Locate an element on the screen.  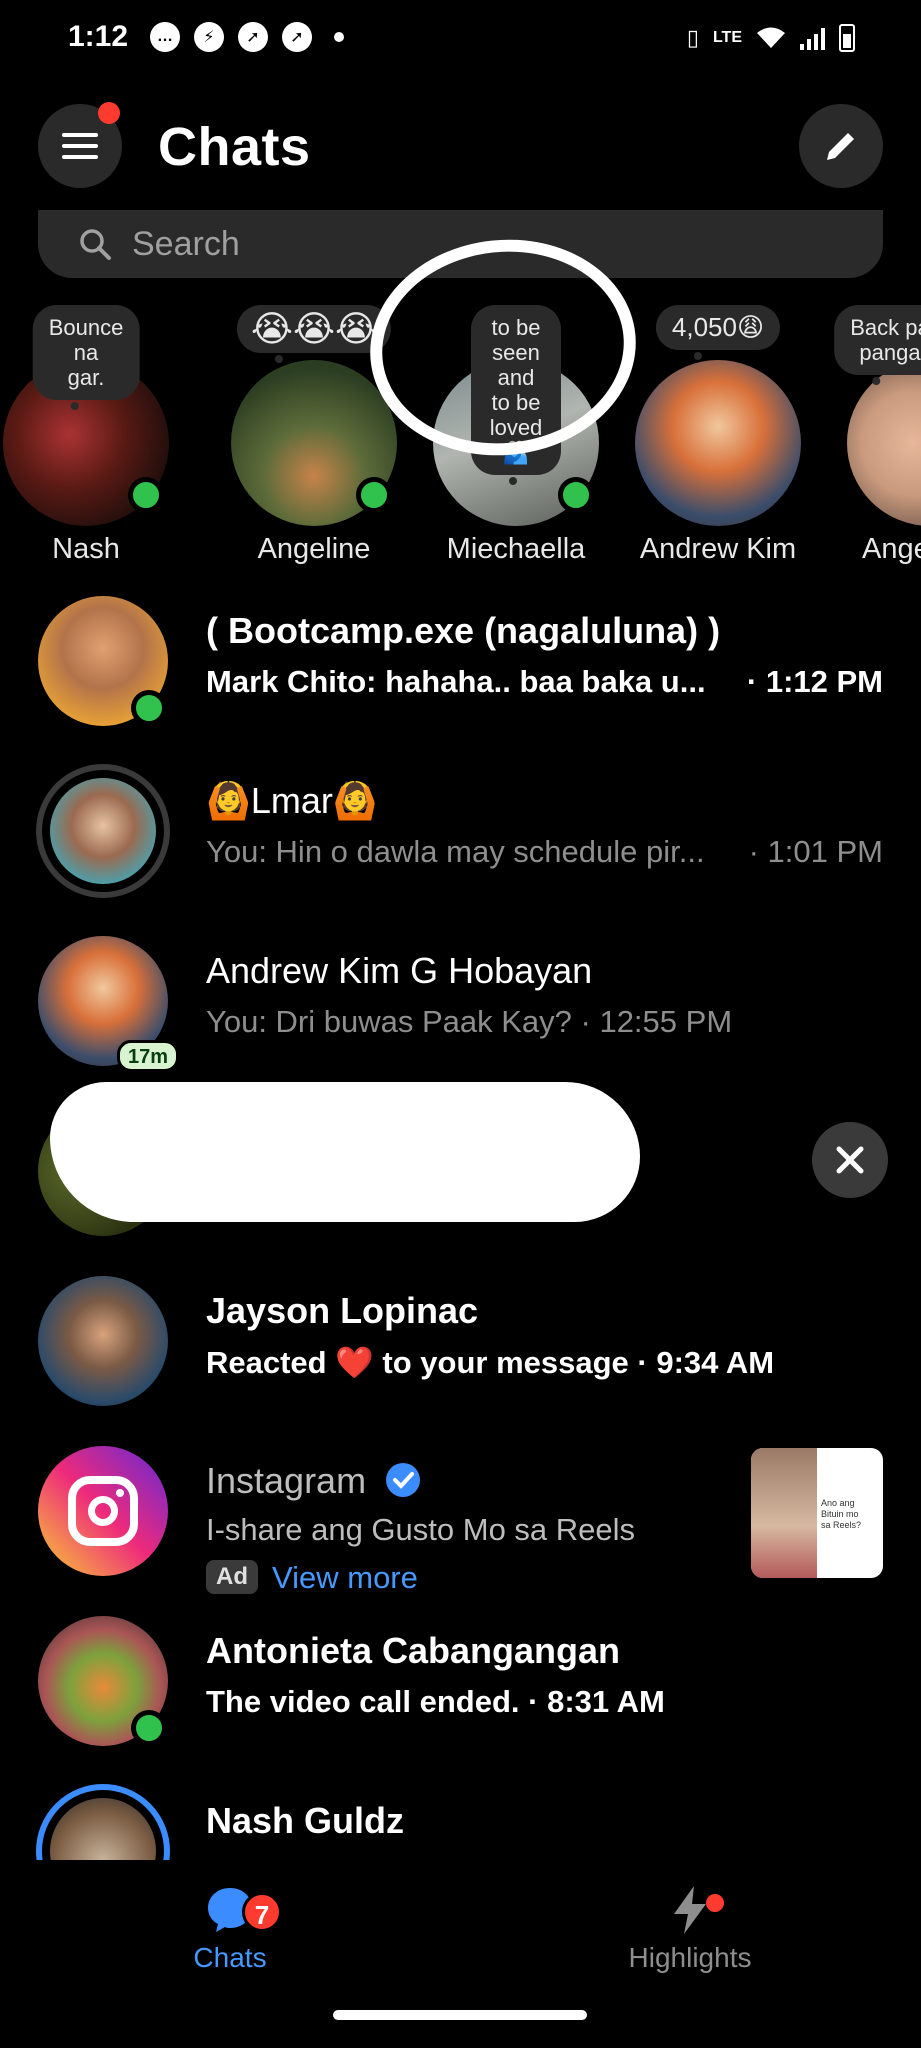
tab-label: Chats is located at coordinates (230, 1957).